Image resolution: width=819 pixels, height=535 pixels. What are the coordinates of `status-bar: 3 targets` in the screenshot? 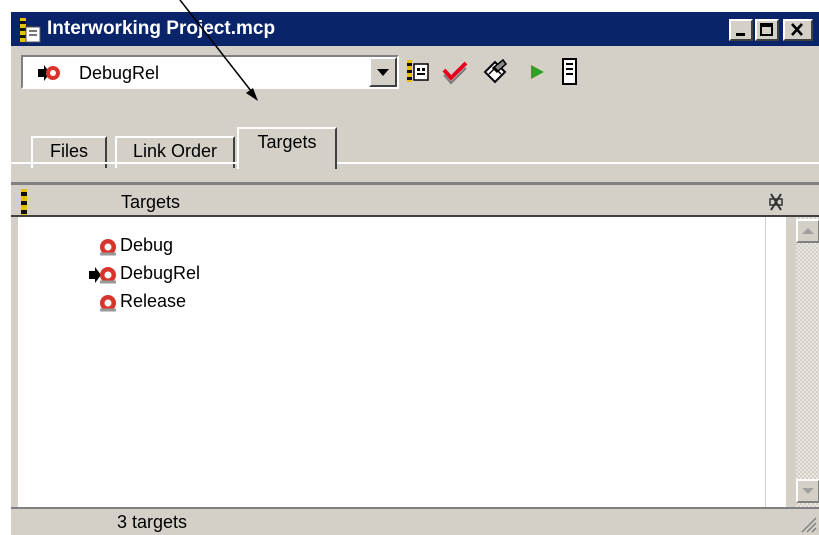 It's located at (415, 521).